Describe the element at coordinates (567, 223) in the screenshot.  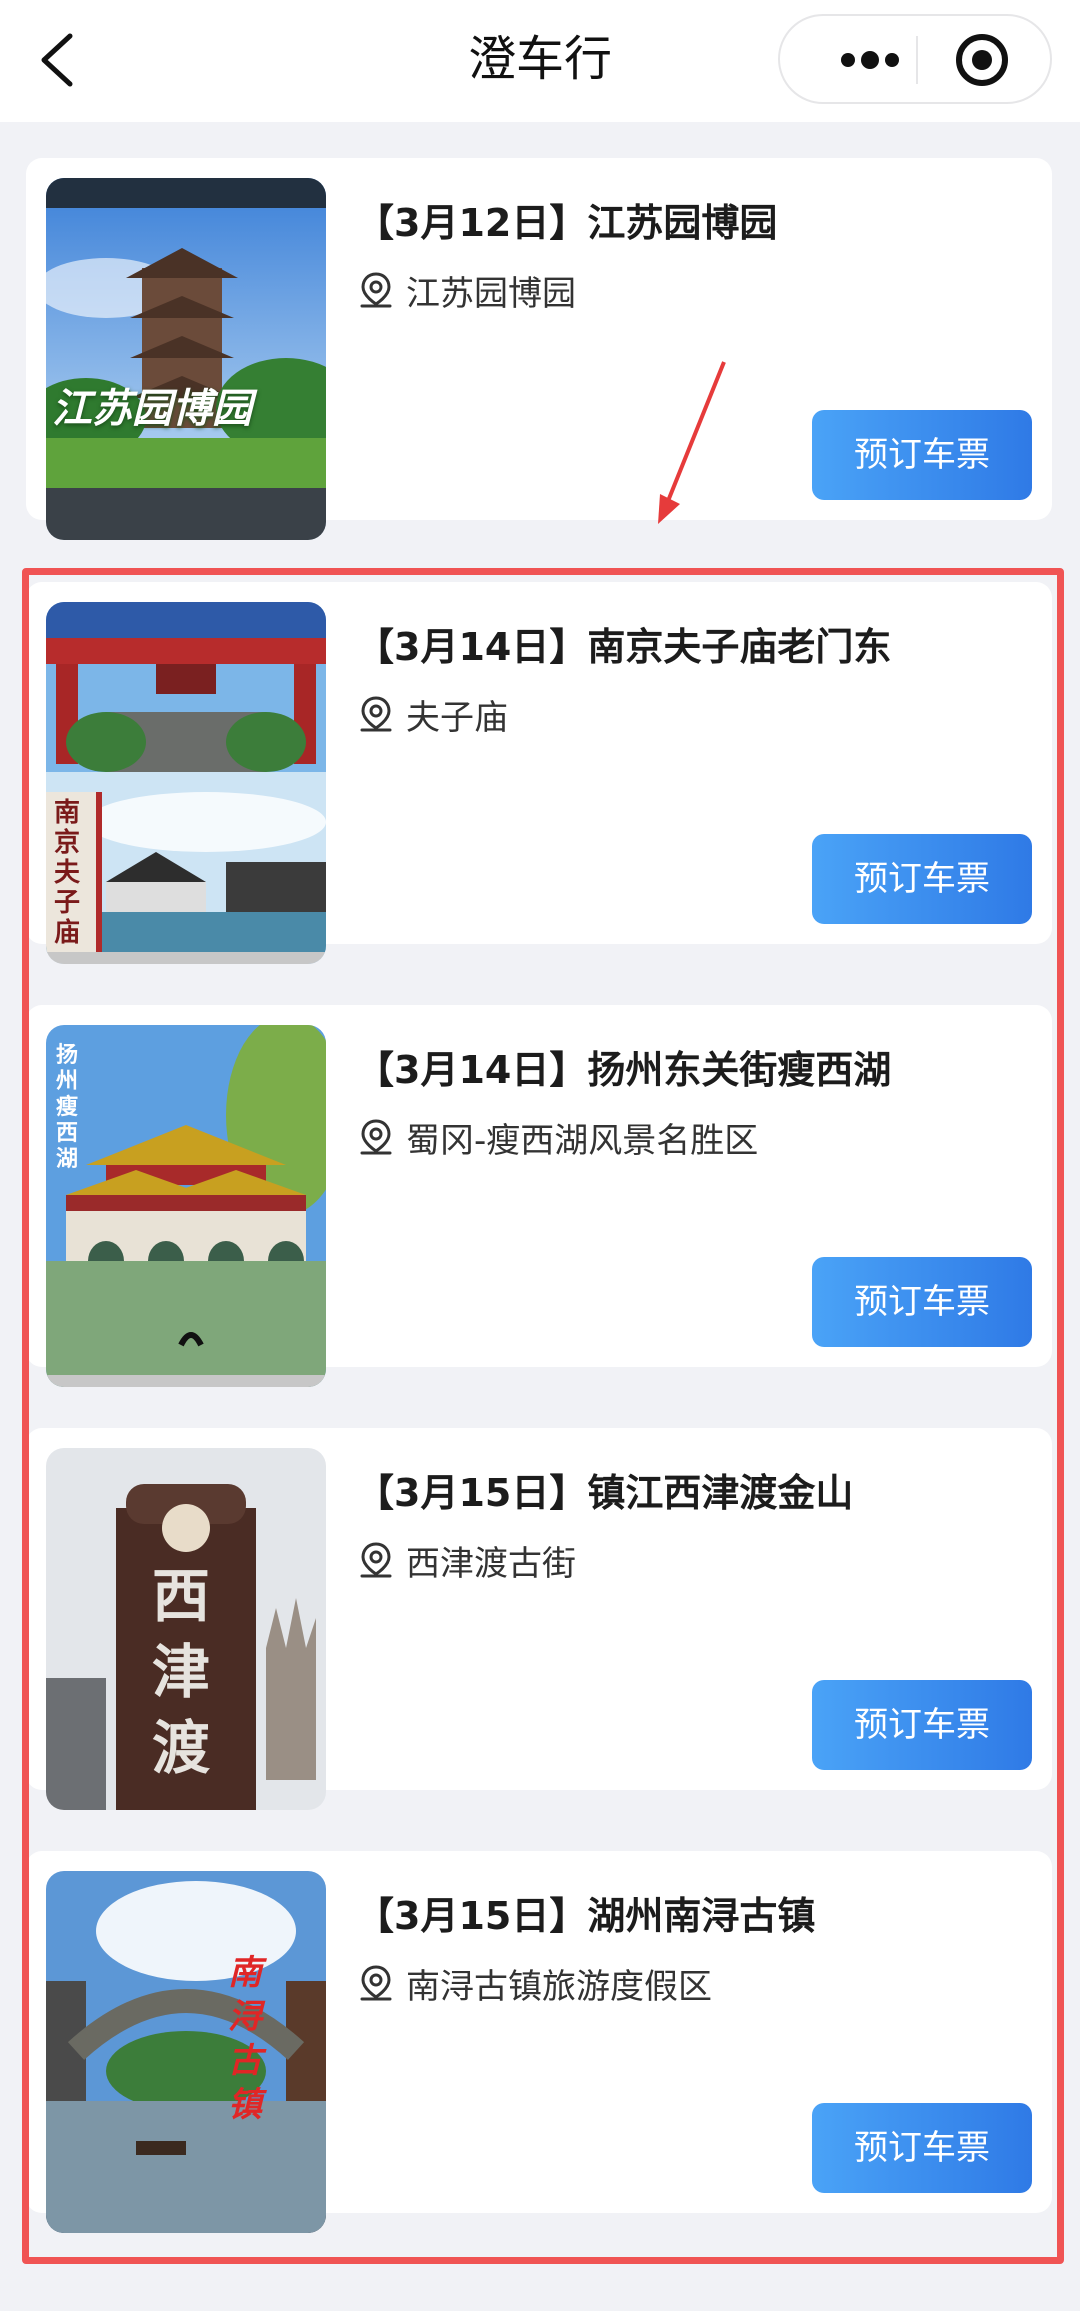
I see `trip-title: 【3月12日】江苏园博园` at that location.